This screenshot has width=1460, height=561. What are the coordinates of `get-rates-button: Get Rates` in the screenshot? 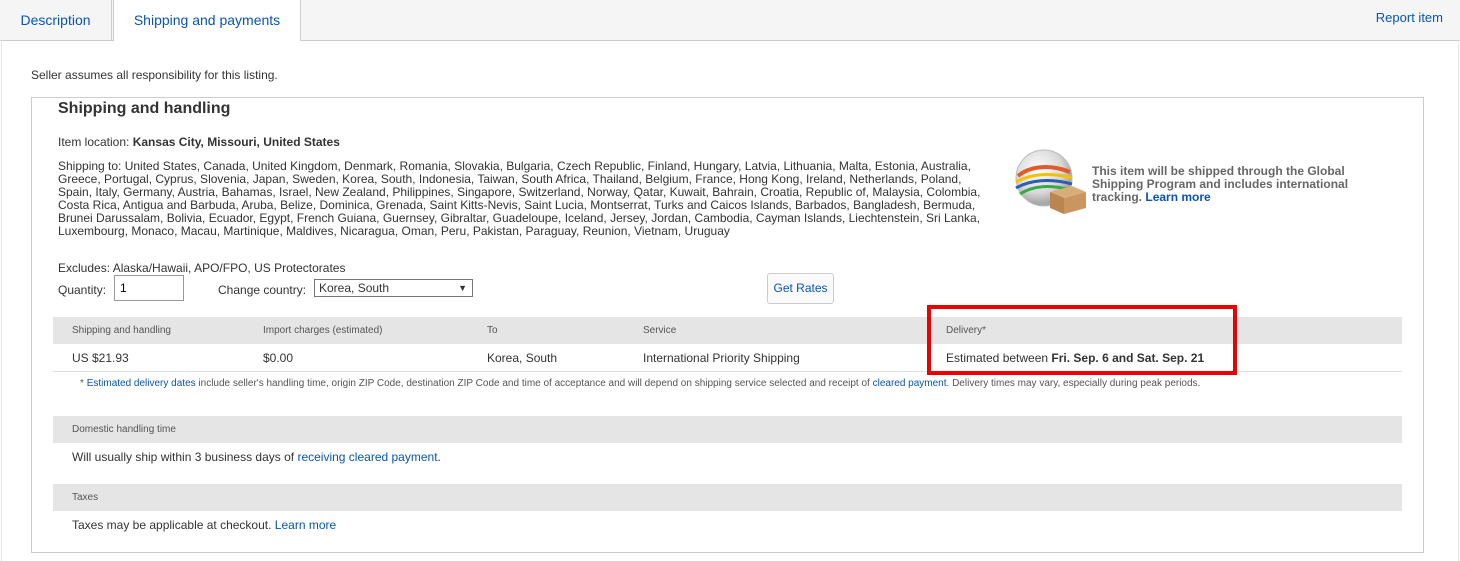 It's located at (800, 288).